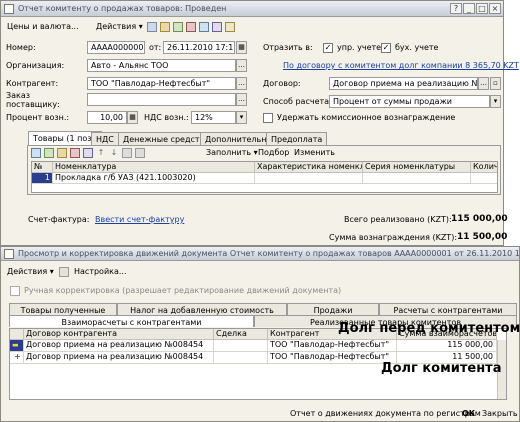  Describe the element at coordinates (15, 291) in the screenshot. I see `manual-correction-checkbox` at that location.